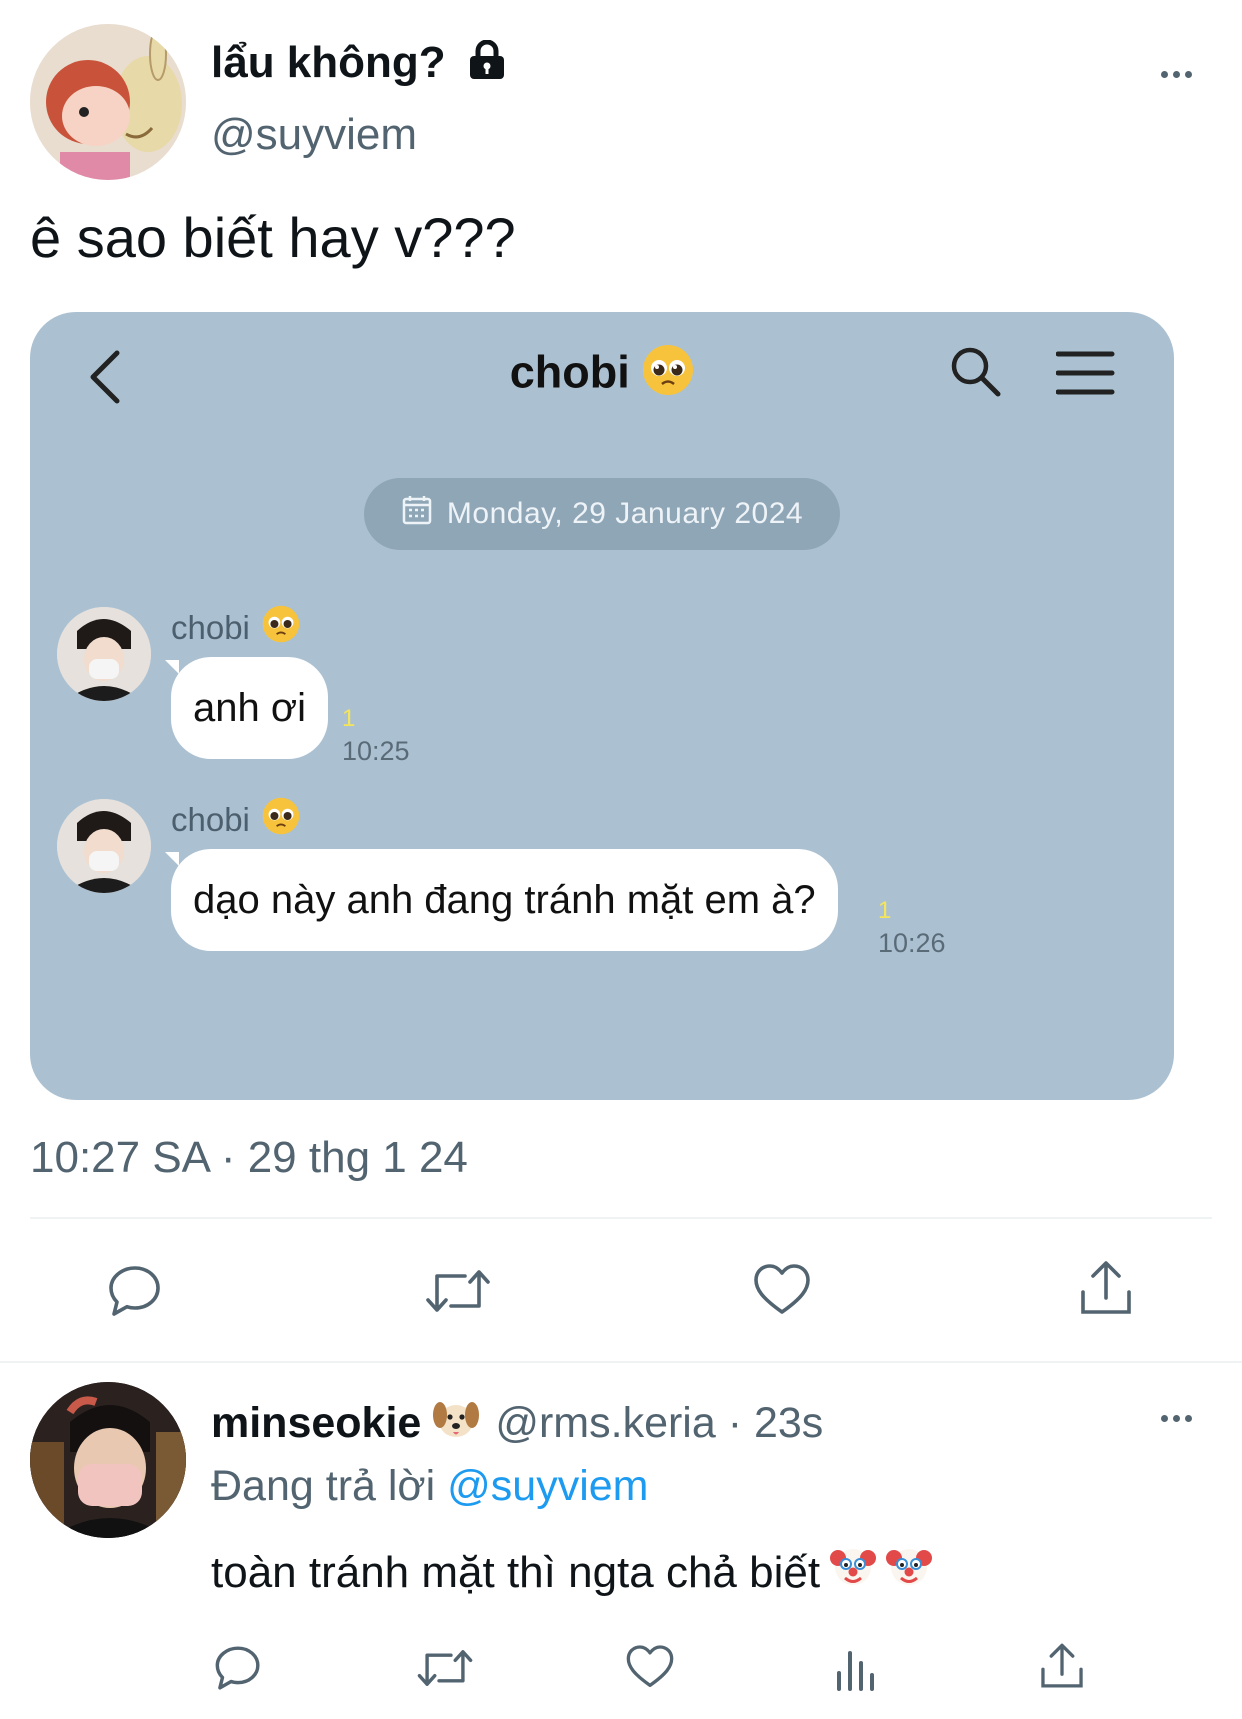  I want to click on author-display-name: lẩu không?, so click(358, 64).